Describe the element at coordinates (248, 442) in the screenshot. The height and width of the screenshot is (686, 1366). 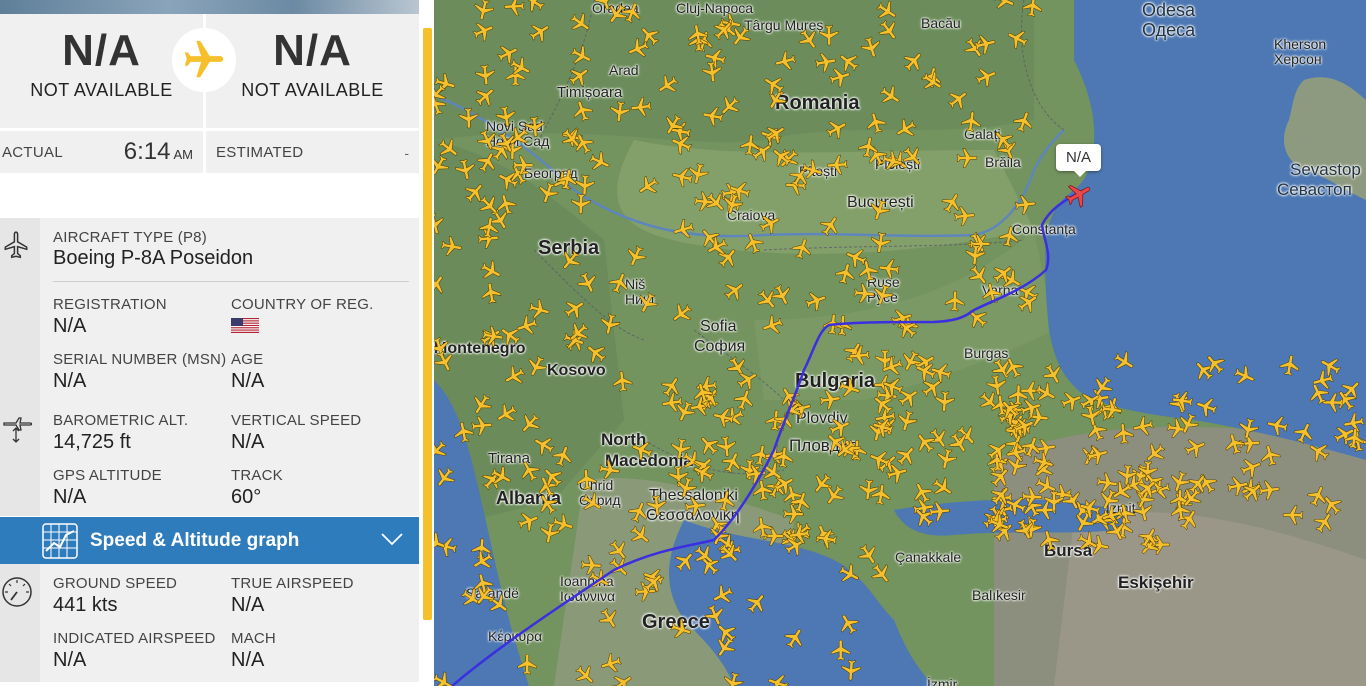
I see `vertical-speed-value: N/A` at that location.